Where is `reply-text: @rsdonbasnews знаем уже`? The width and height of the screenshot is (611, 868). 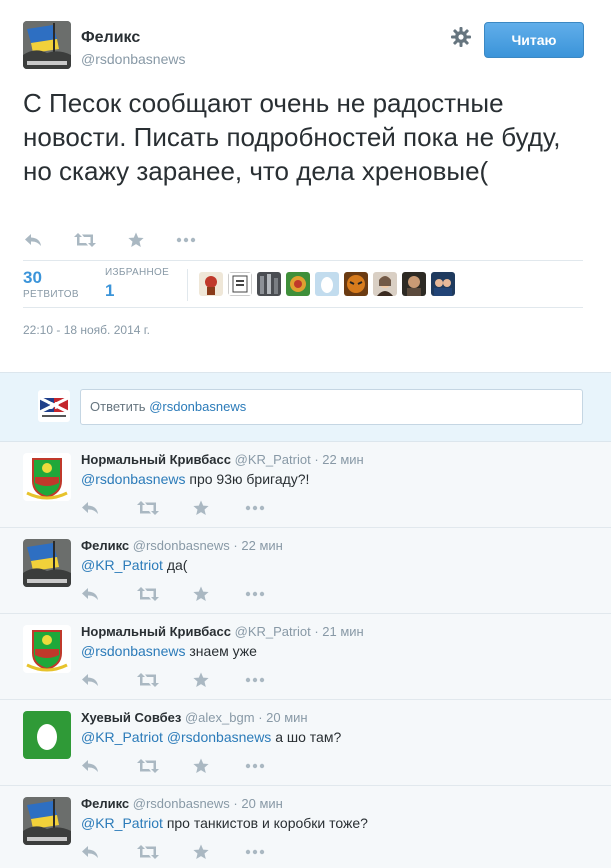
reply-text: @rsdonbasnews знаем уже is located at coordinates (169, 651).